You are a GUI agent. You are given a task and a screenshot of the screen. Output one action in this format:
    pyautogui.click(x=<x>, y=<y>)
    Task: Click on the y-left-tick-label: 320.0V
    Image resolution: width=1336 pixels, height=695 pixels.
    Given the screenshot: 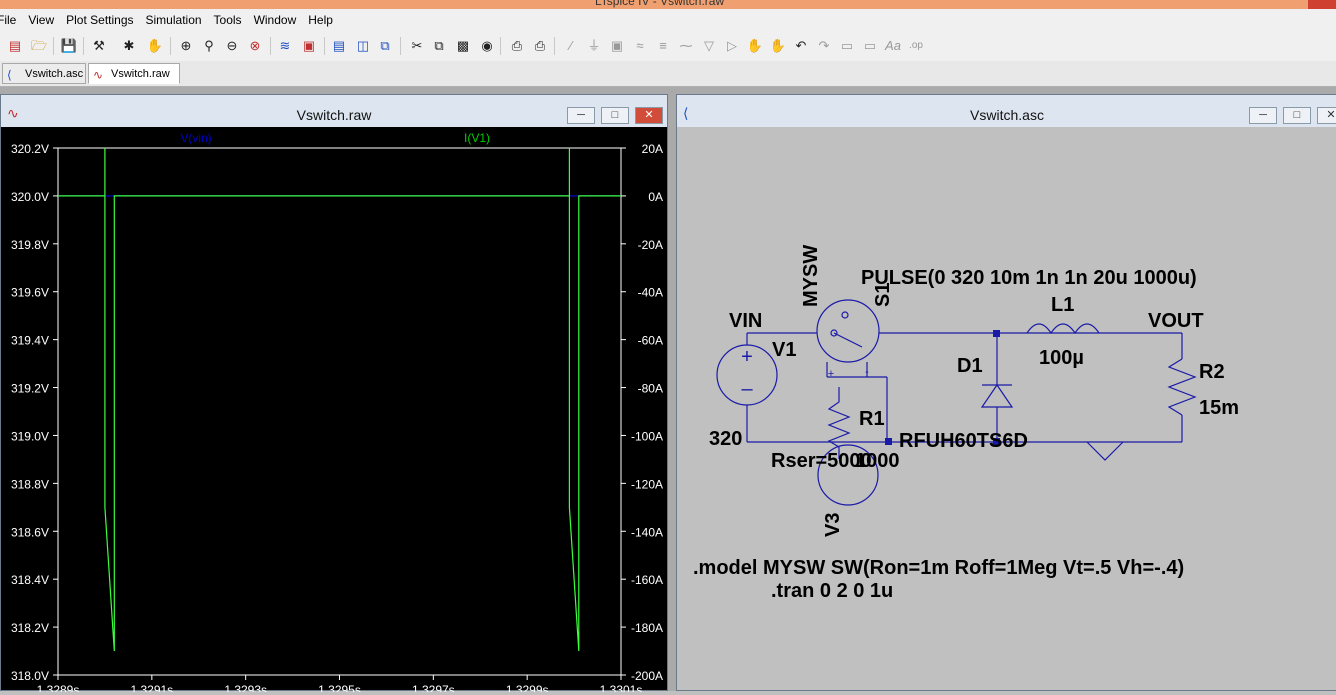 What is the action you would take?
    pyautogui.click(x=30, y=197)
    